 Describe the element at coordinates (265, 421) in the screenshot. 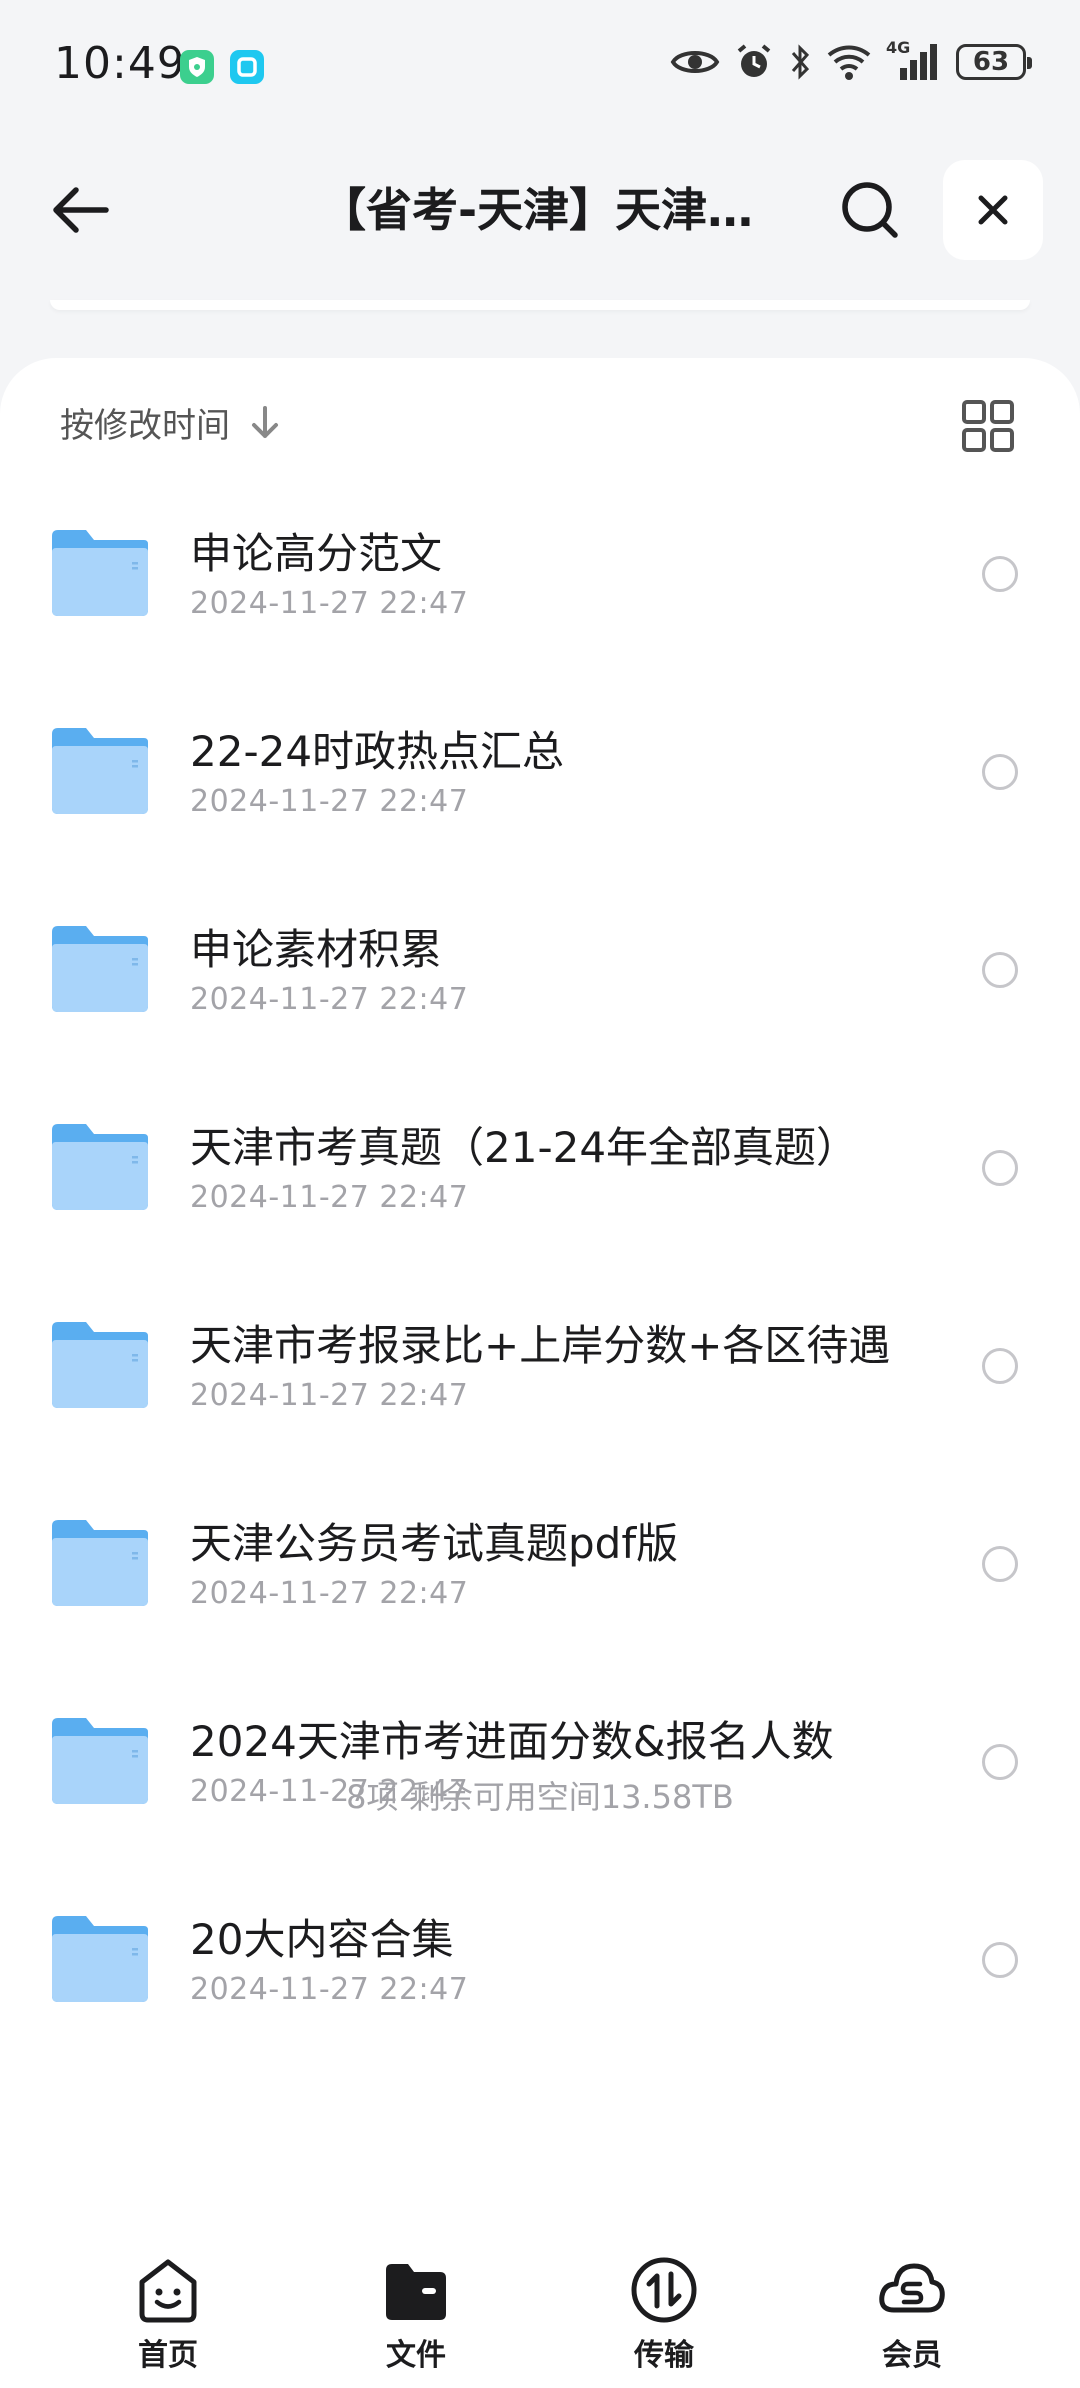

I see `arrow-down-icon` at that location.